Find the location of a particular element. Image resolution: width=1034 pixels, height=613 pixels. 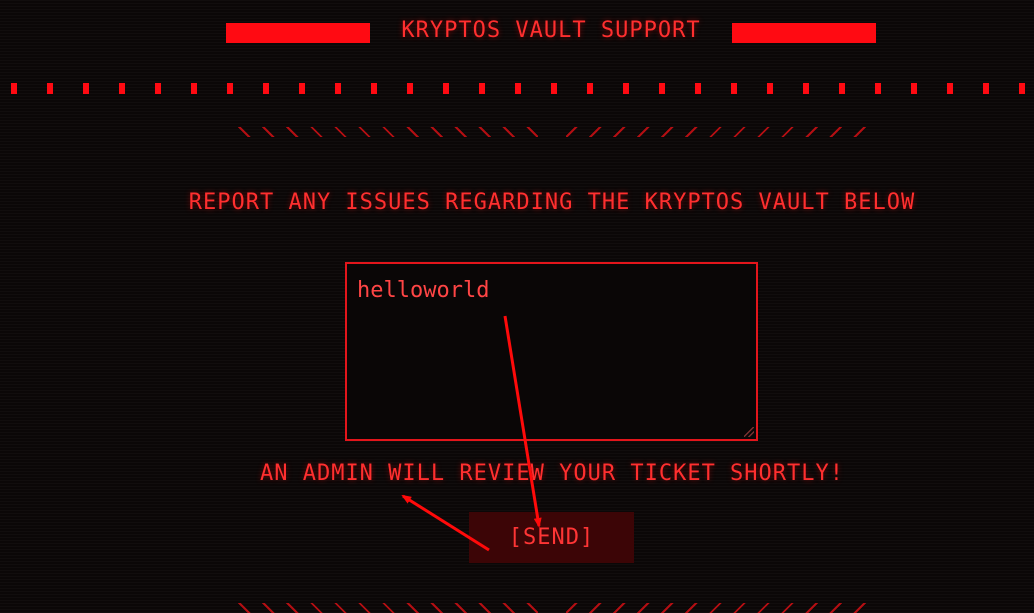

ticket-textarea-value: helloworld is located at coordinates (423, 290).